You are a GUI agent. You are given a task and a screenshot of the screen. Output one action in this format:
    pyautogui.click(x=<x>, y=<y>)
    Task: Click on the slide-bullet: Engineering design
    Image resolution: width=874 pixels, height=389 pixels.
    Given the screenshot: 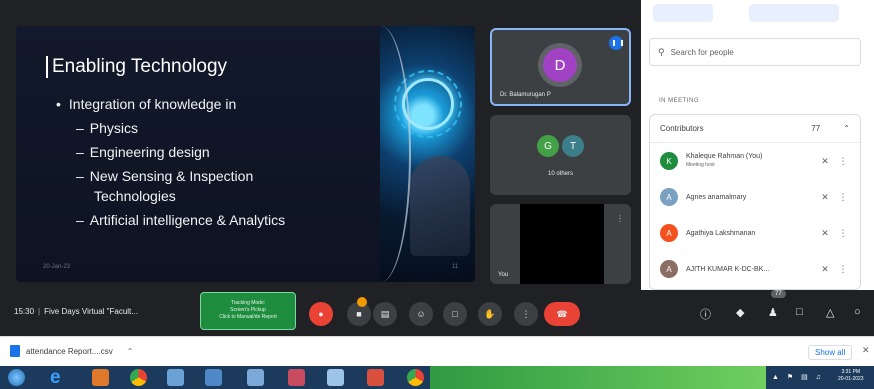 What is the action you would take?
    pyautogui.click(x=216, y=152)
    